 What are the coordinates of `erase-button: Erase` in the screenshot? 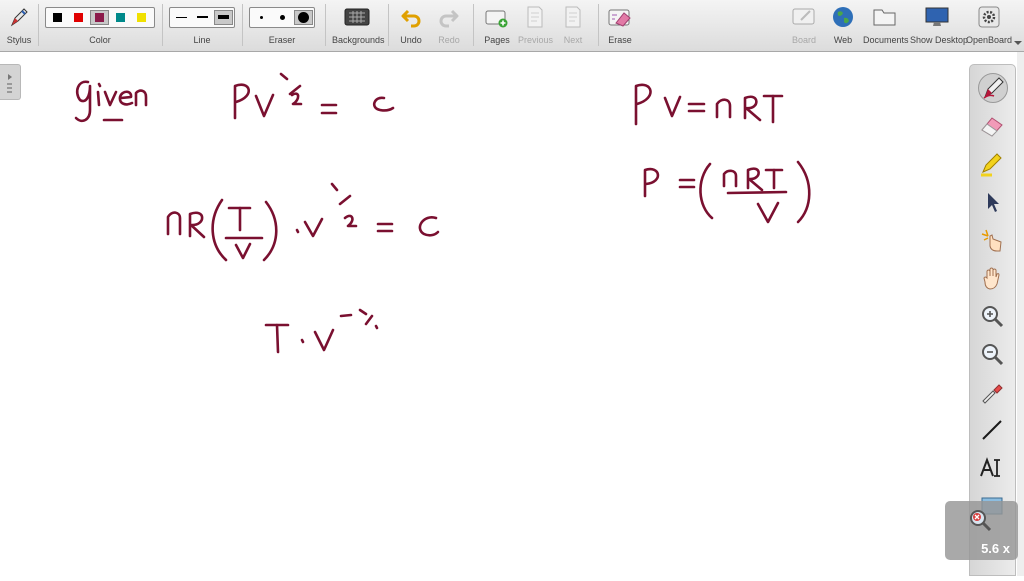 It's located at (620, 27).